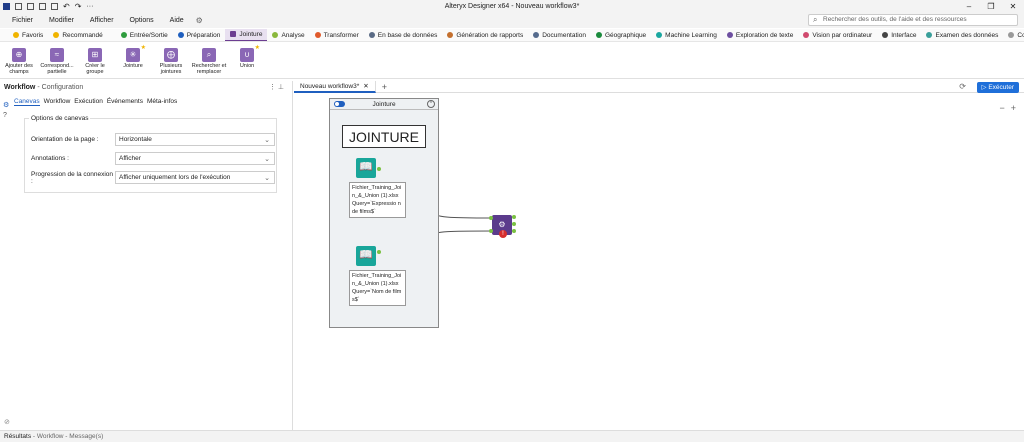  I want to click on container-title: Jointure, so click(384, 104).